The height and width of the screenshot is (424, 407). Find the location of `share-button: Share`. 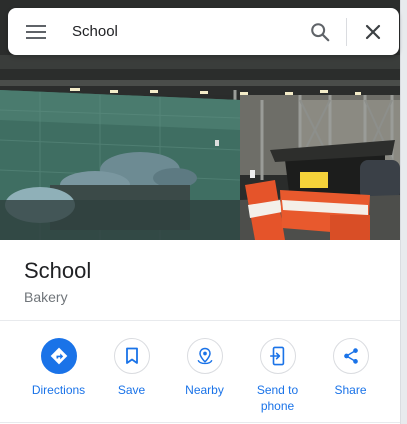

share-button: Share is located at coordinates (350, 376).